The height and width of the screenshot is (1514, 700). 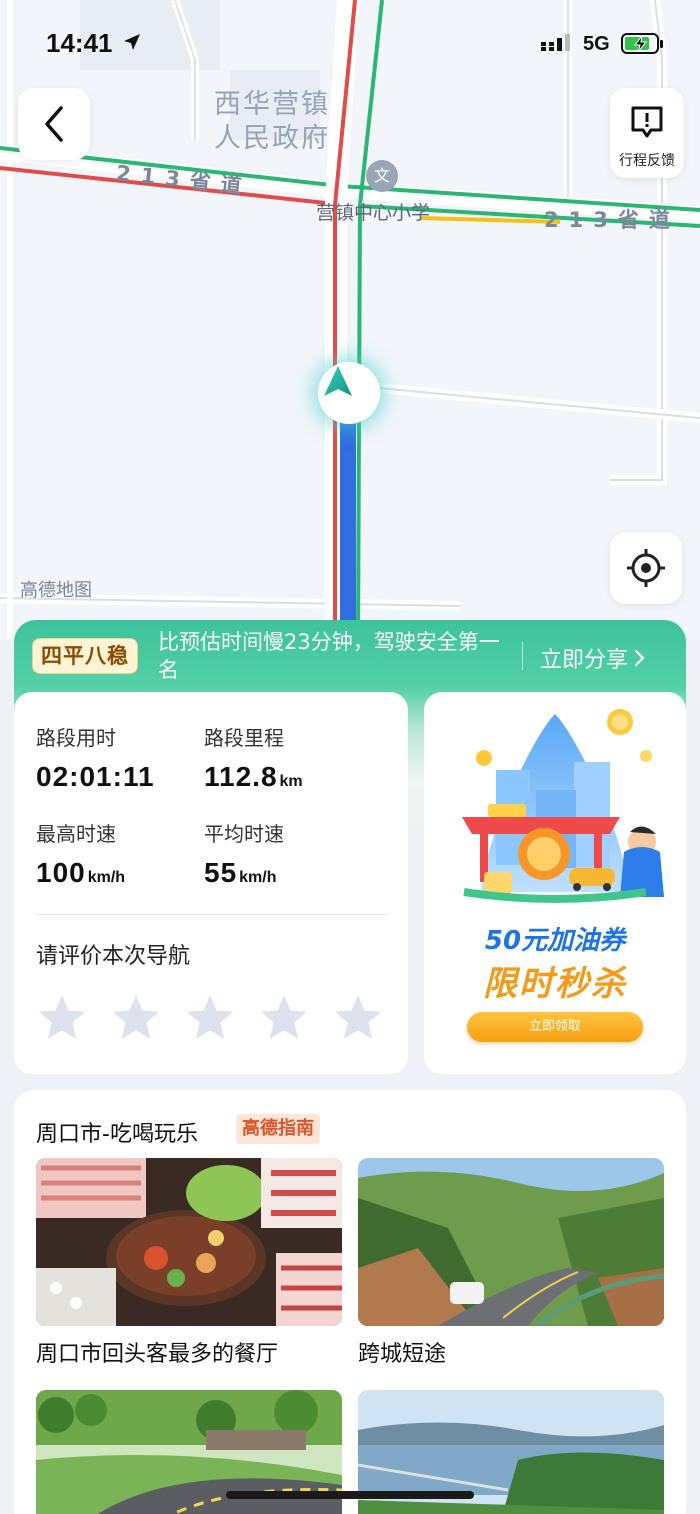 I want to click on status-time: 14:41, so click(x=79, y=43).